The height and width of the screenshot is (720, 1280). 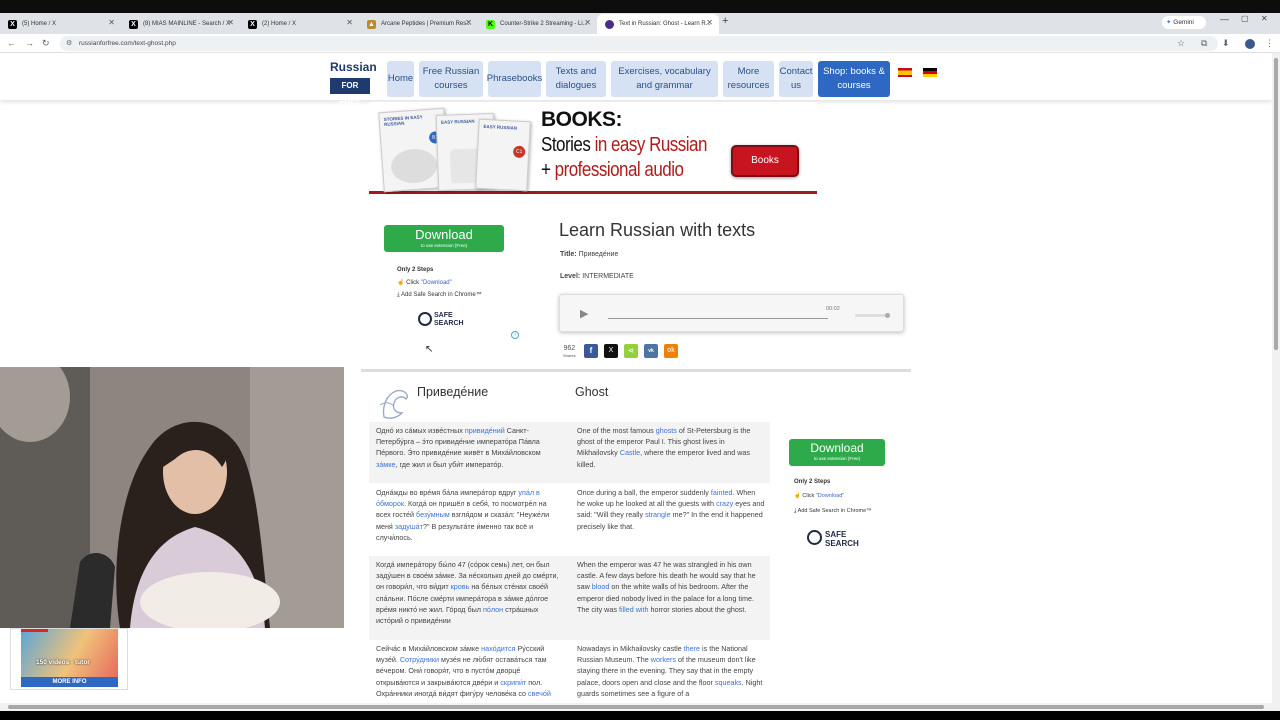 I want to click on vocabulary-link: кровь, so click(x=460, y=586).